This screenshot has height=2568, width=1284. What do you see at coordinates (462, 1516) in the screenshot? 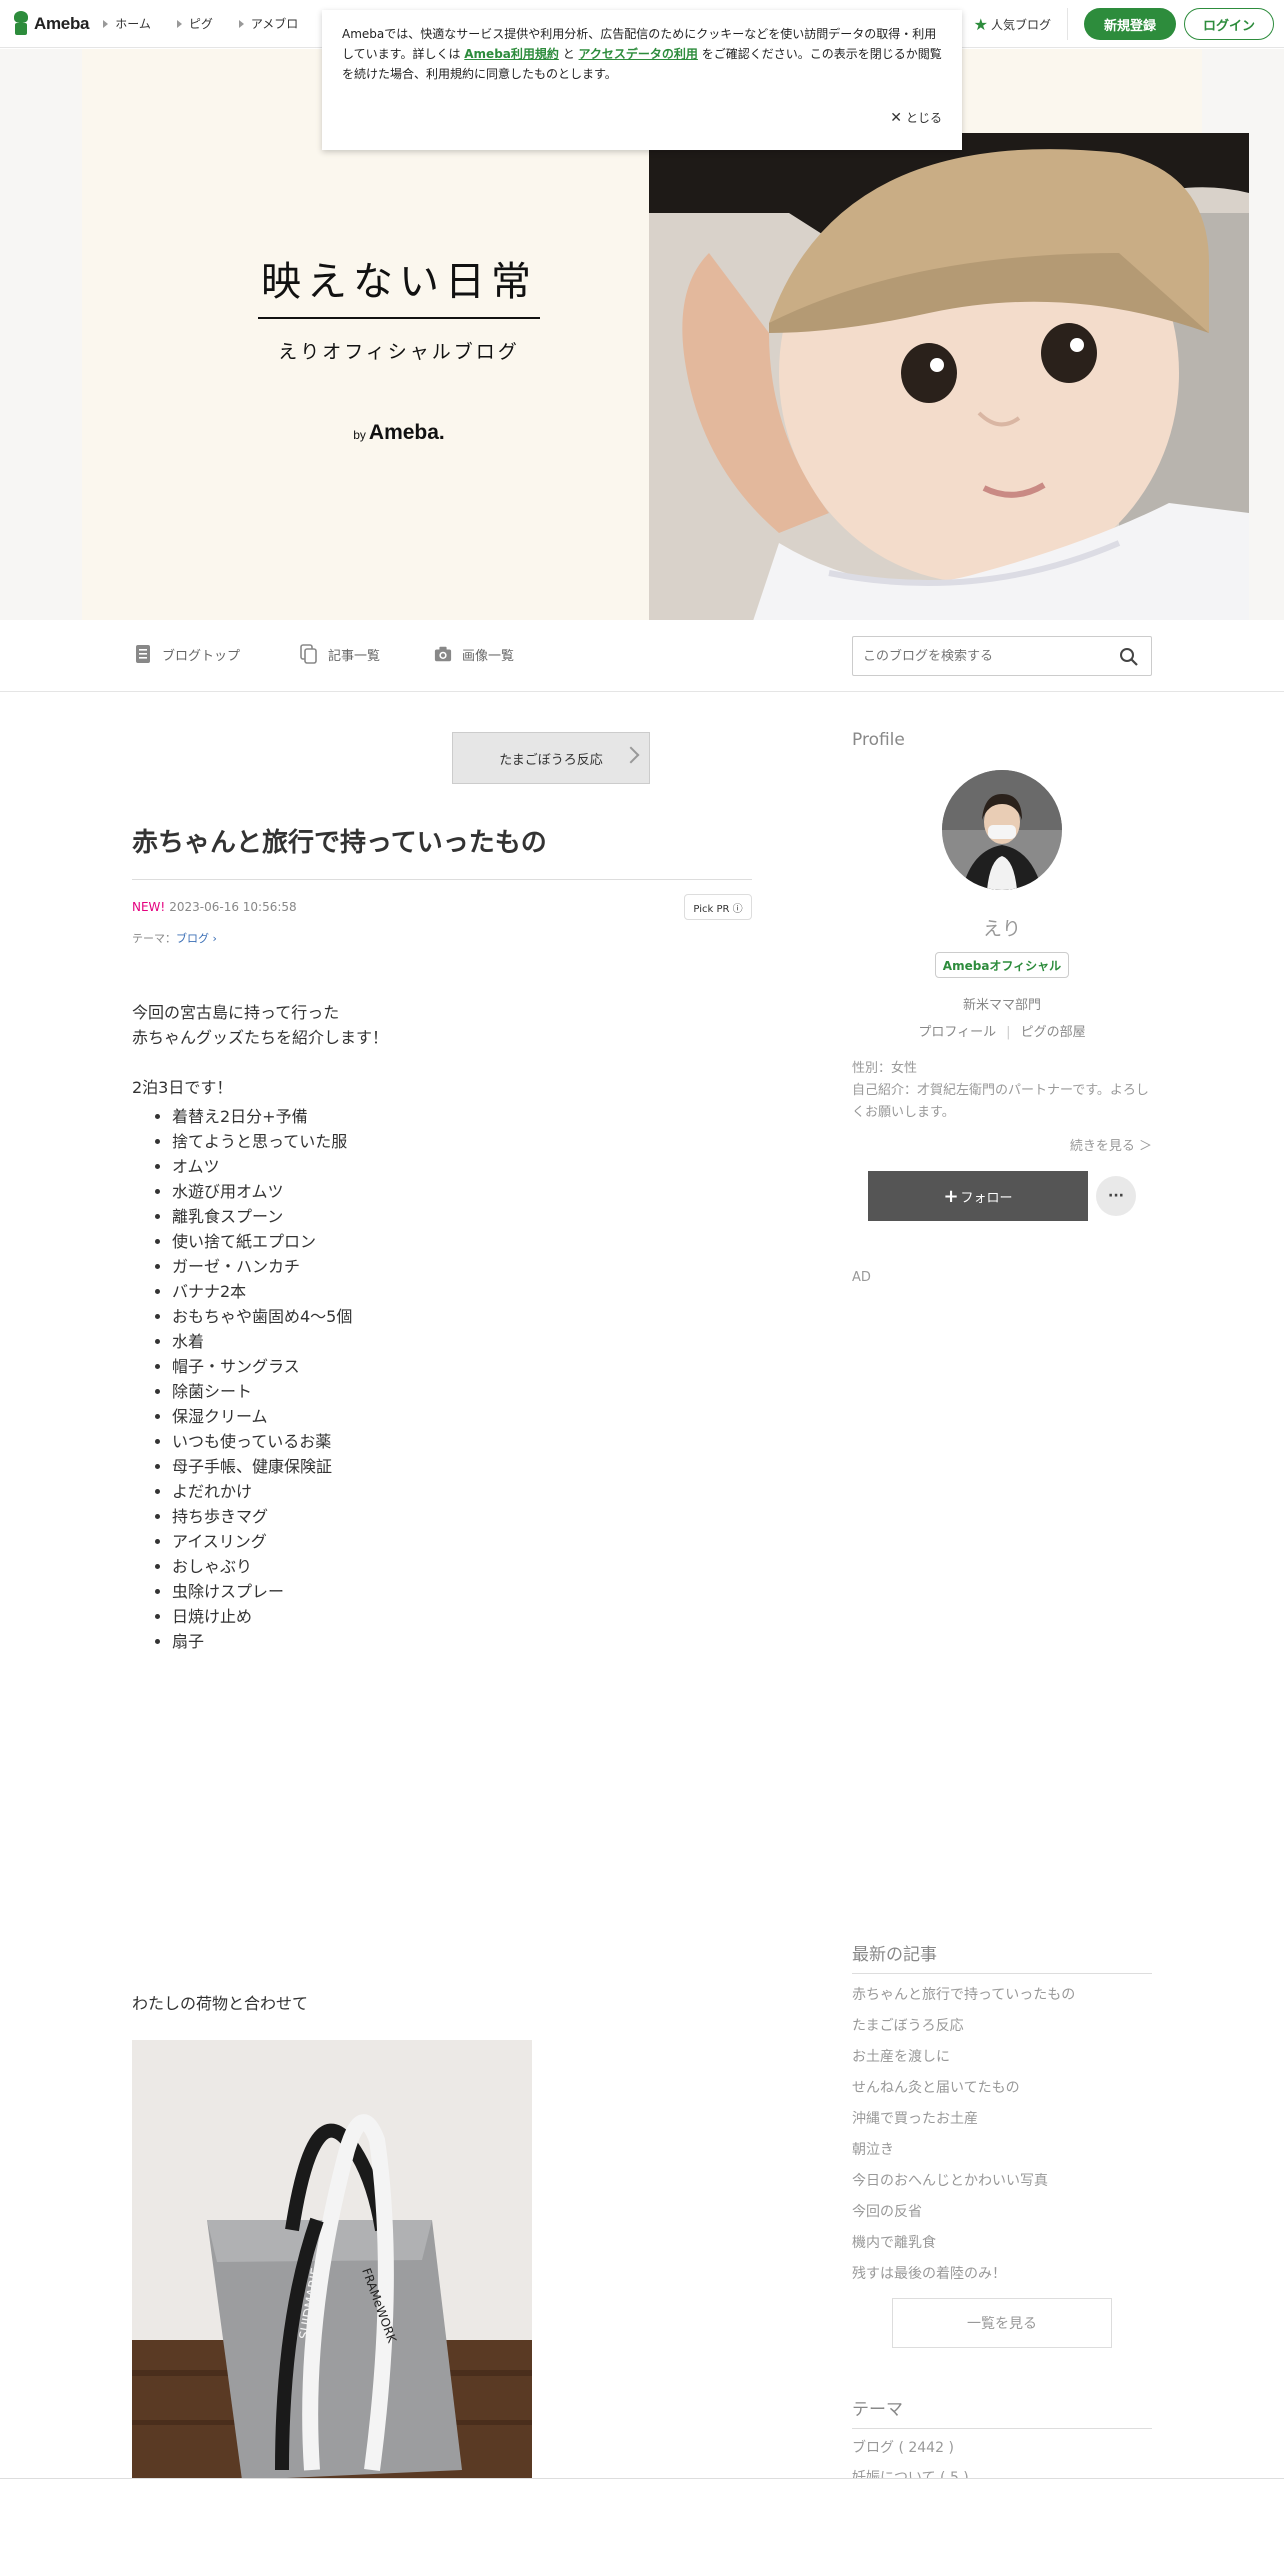
I see `list-item: 持ち歩きマグ` at bounding box center [462, 1516].